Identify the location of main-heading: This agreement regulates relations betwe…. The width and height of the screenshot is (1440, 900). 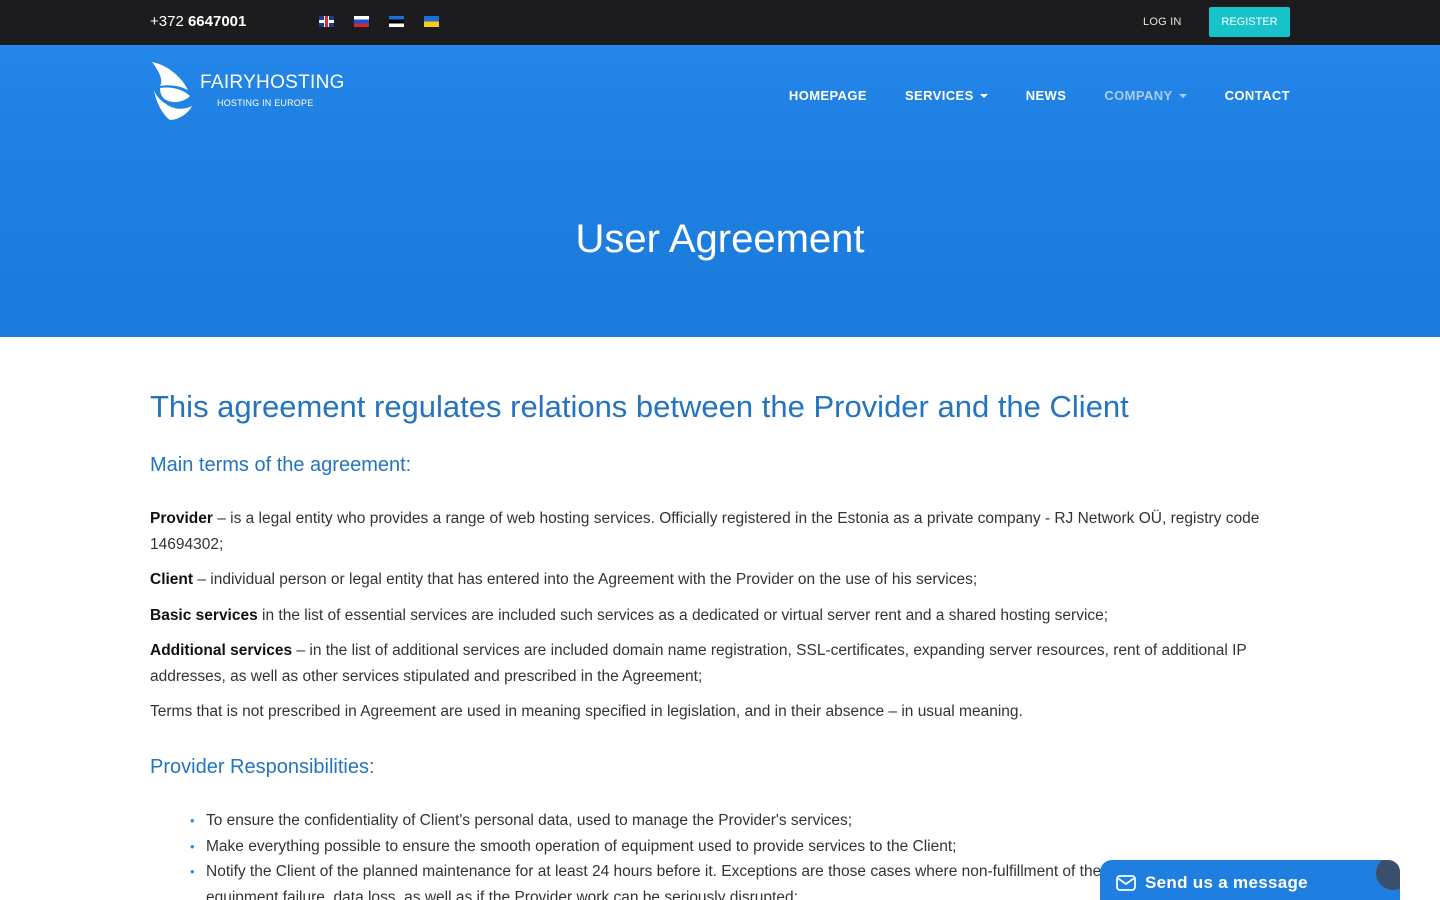
(639, 406).